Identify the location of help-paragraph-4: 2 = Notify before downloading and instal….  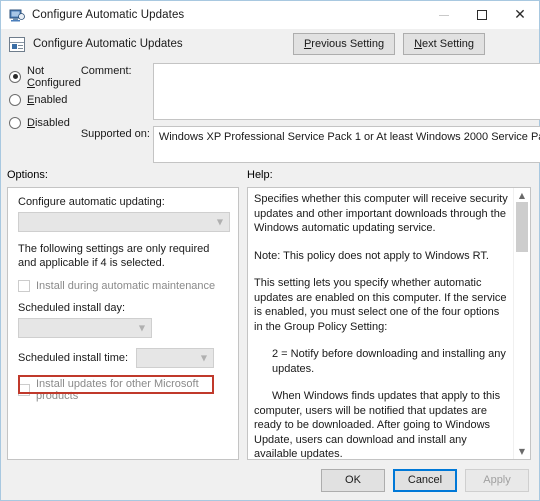
(389, 361).